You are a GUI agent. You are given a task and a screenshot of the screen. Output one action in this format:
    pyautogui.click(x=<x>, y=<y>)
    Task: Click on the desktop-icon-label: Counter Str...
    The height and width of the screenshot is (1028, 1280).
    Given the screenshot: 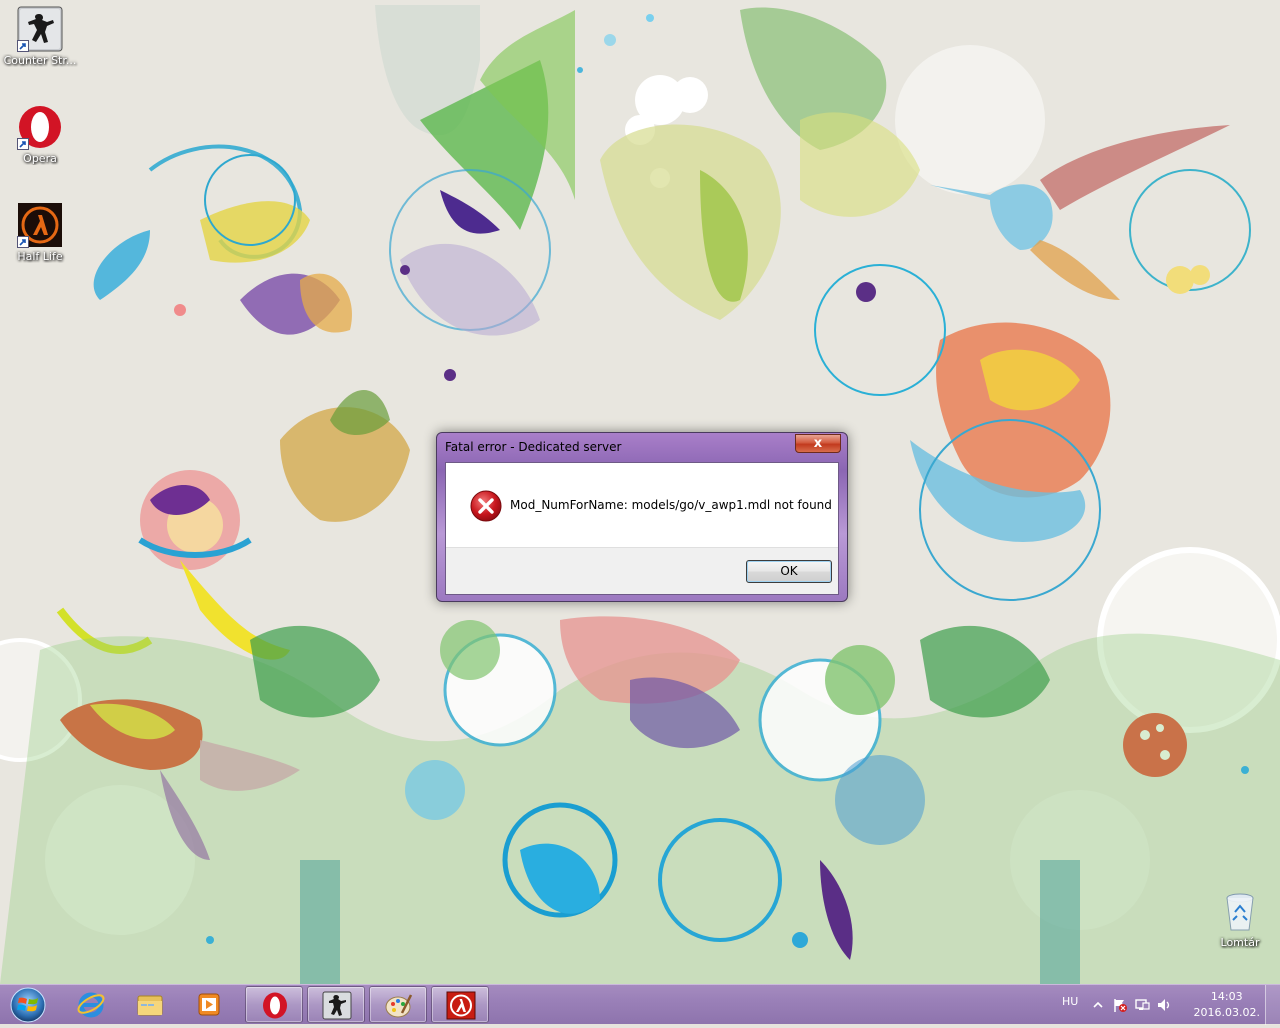 What is the action you would take?
    pyautogui.click(x=40, y=60)
    